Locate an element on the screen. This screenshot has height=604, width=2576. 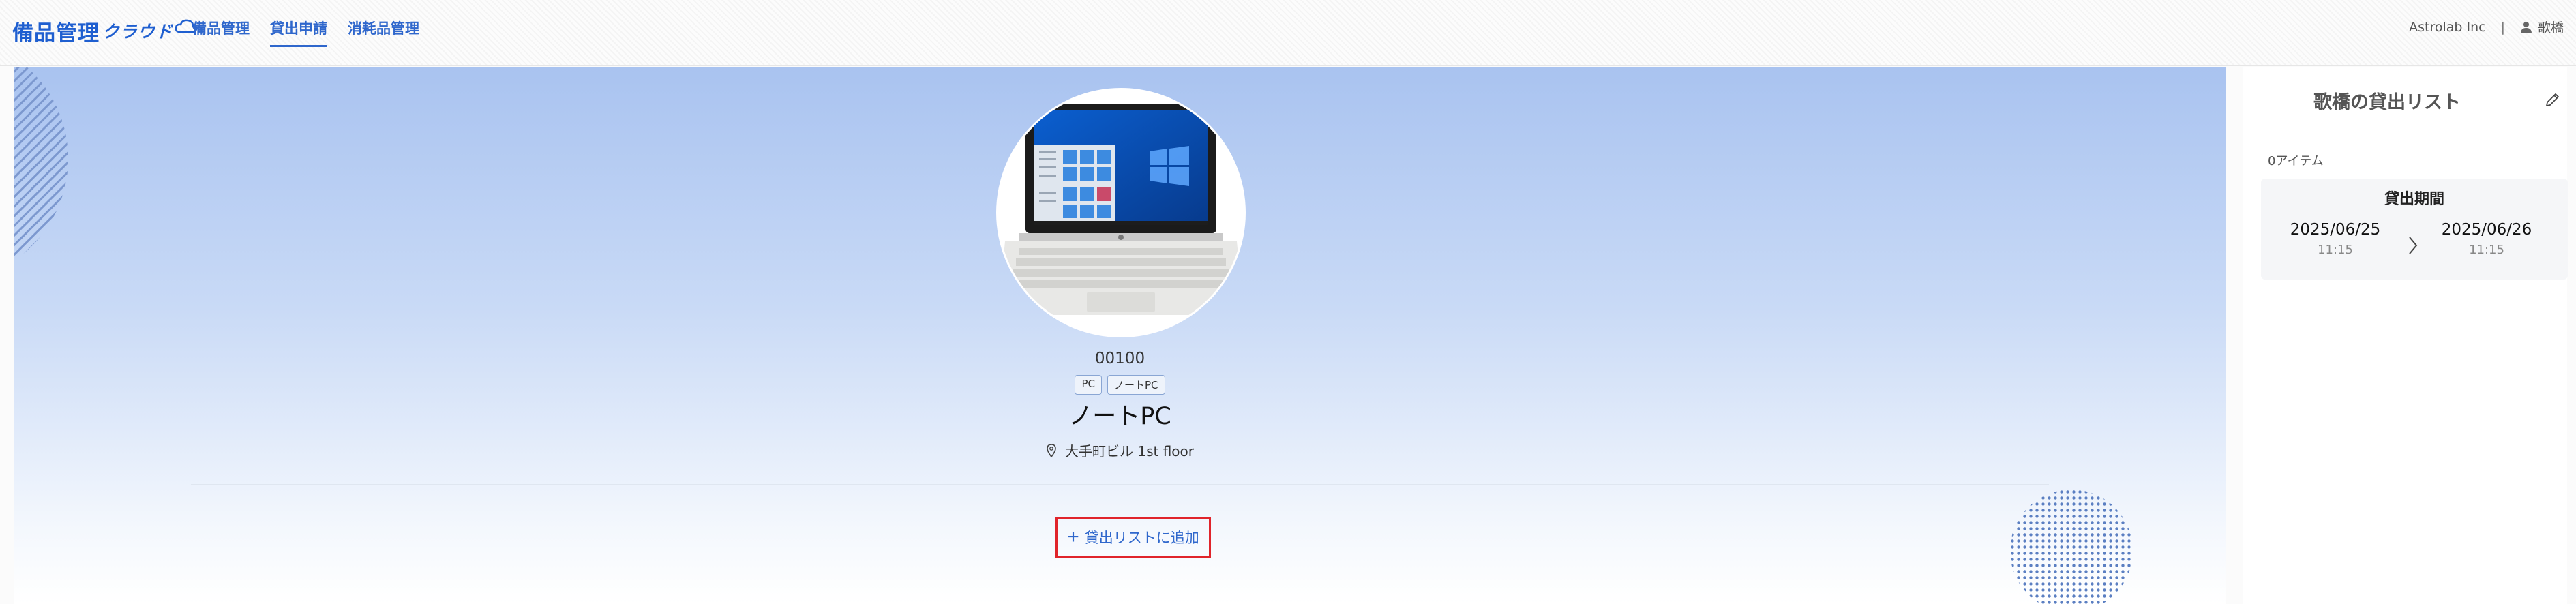
laptop-image is located at coordinates (1121, 212).